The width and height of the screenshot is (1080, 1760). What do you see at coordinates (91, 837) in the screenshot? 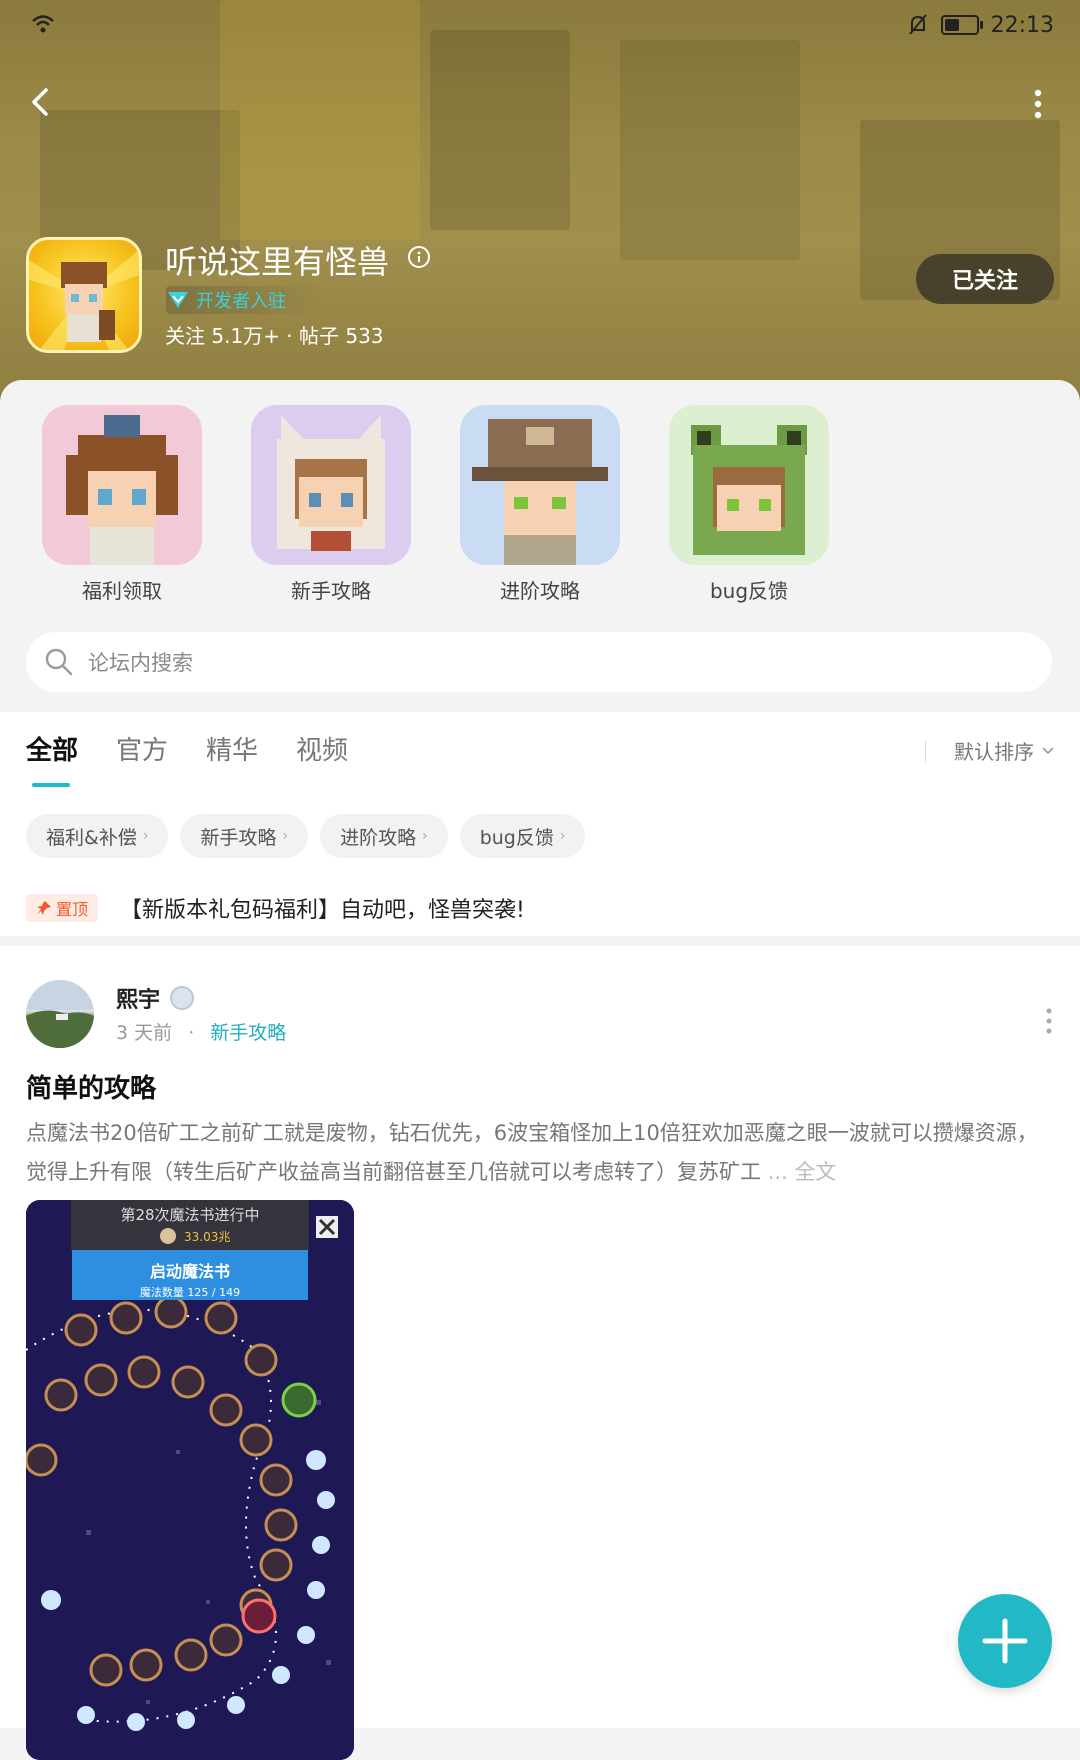
I see `chip-label: 福利&补偿` at bounding box center [91, 837].